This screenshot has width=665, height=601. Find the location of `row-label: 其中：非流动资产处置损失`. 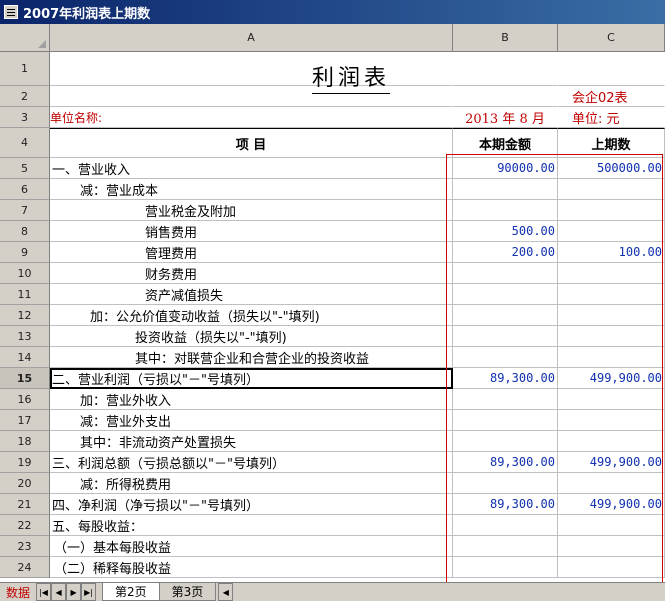

row-label: 其中：非流动资产处置损失 is located at coordinates (251, 441).